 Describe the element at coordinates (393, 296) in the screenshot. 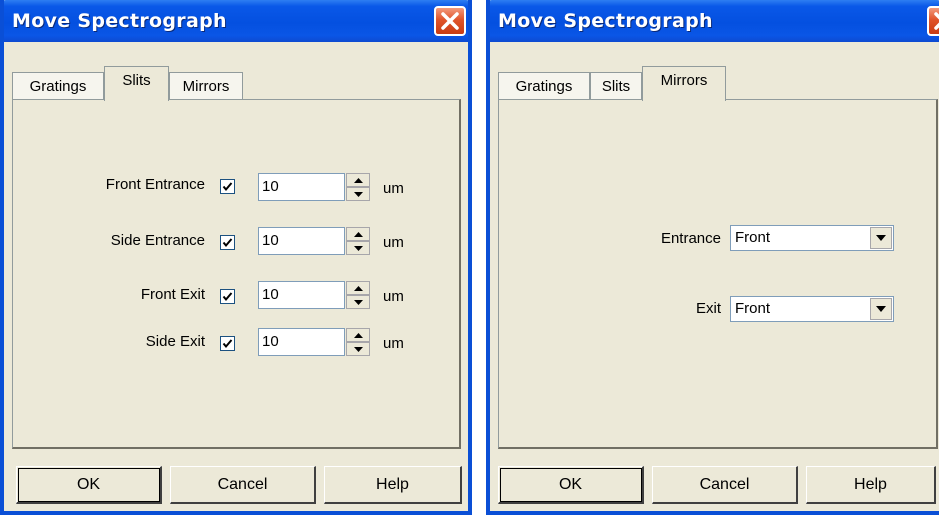

I see `front-exit-unit: um` at that location.